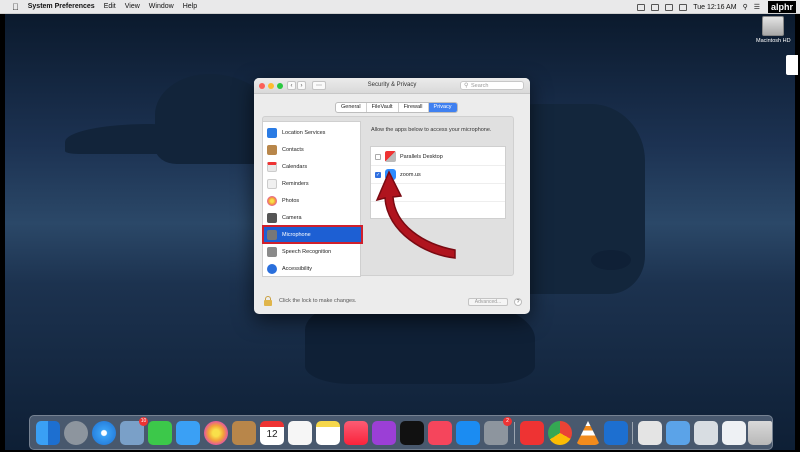 Image resolution: width=800 pixels, height=452 pixels. I want to click on music-icon, so click(356, 433).